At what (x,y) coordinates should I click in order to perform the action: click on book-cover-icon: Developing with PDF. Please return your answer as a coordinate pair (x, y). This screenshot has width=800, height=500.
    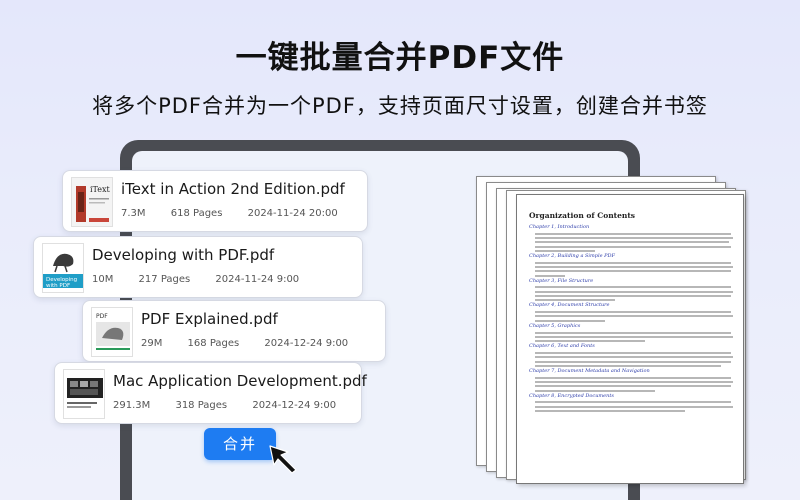
    Looking at the image, I should click on (63, 268).